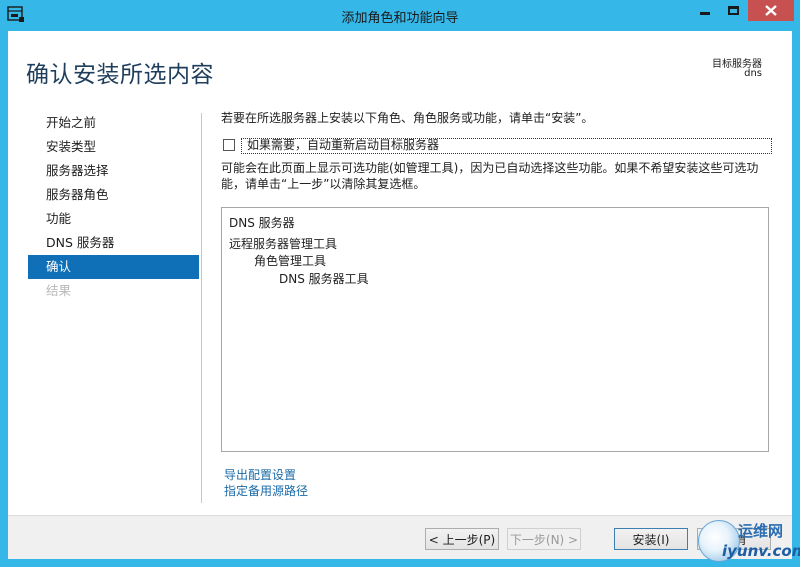 The width and height of the screenshot is (800, 567). I want to click on wizard-footer: < 上一步(P) 下一步(N) > 安装(I) 取消, so click(400, 537).